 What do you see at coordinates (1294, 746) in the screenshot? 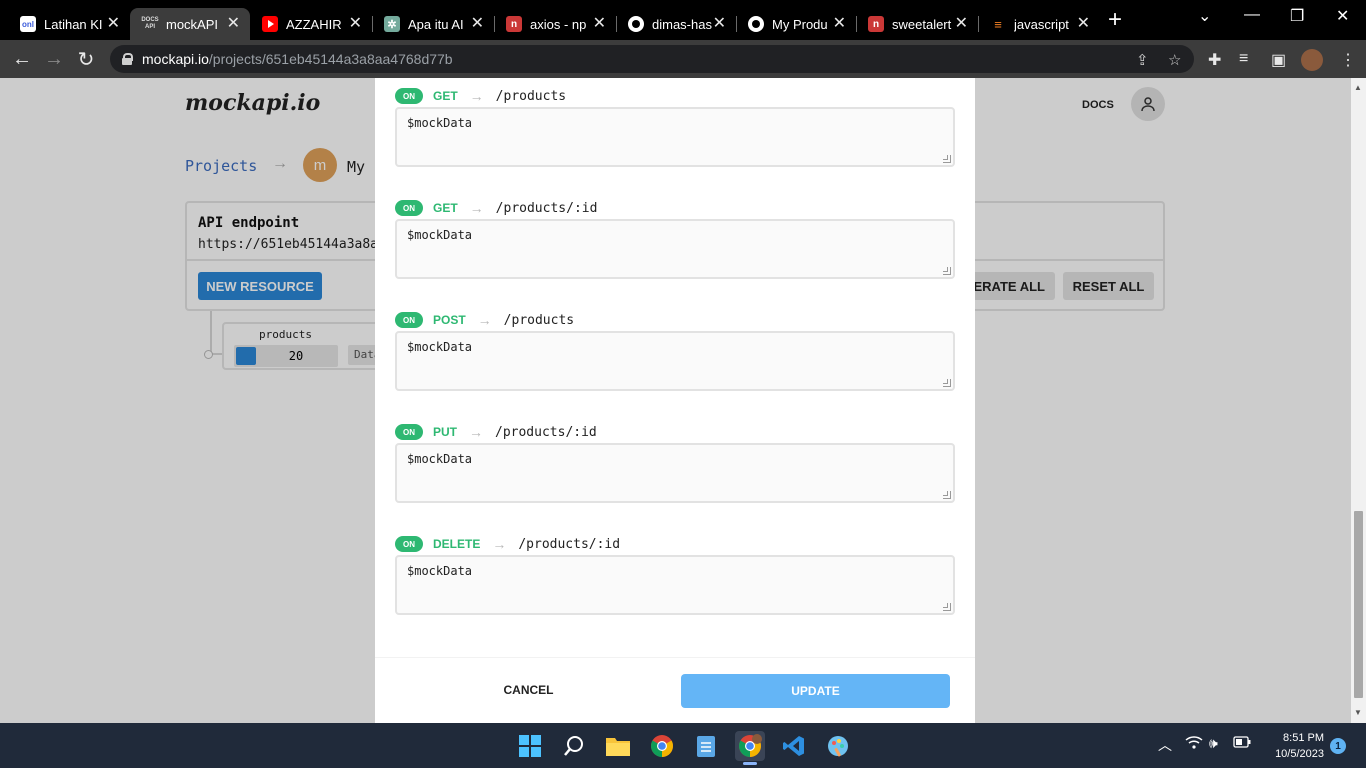
I see `system-clock: 8:51 PM 10/5/2023` at bounding box center [1294, 746].